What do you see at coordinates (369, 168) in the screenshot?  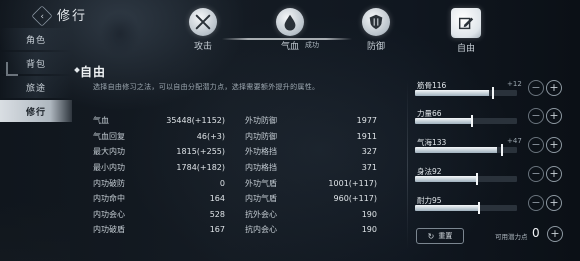 I see `stat-value: 371` at bounding box center [369, 168].